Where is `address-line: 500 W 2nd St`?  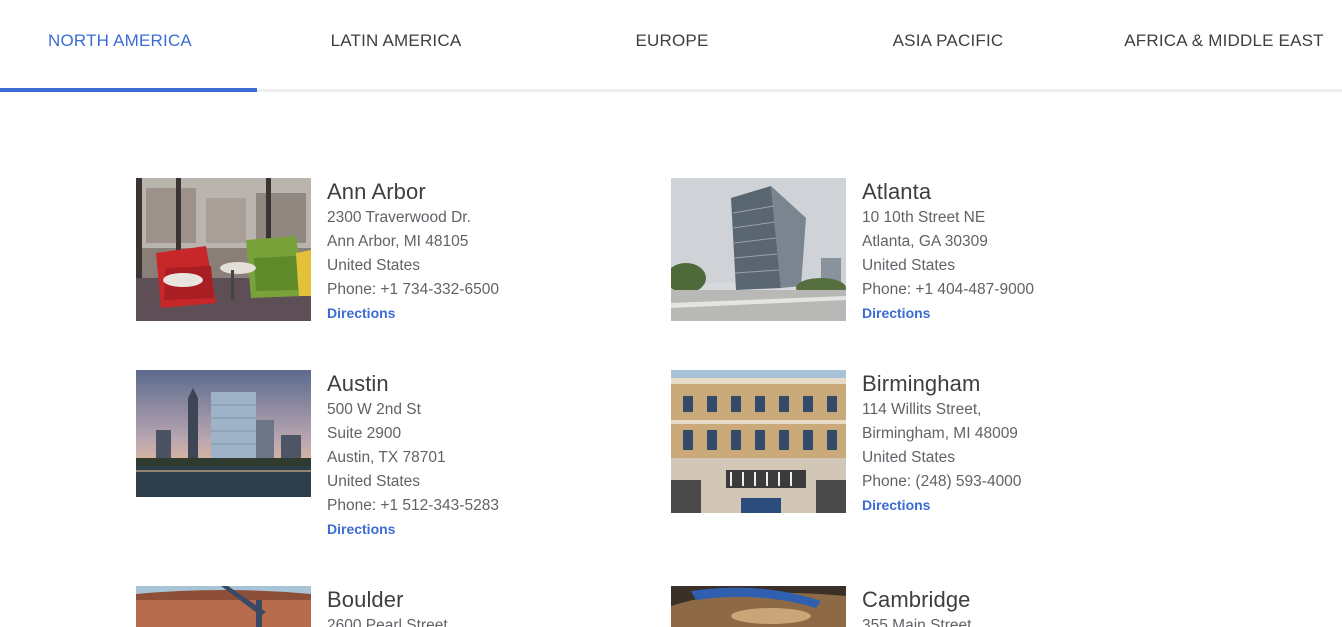
address-line: 500 W 2nd St is located at coordinates (374, 409).